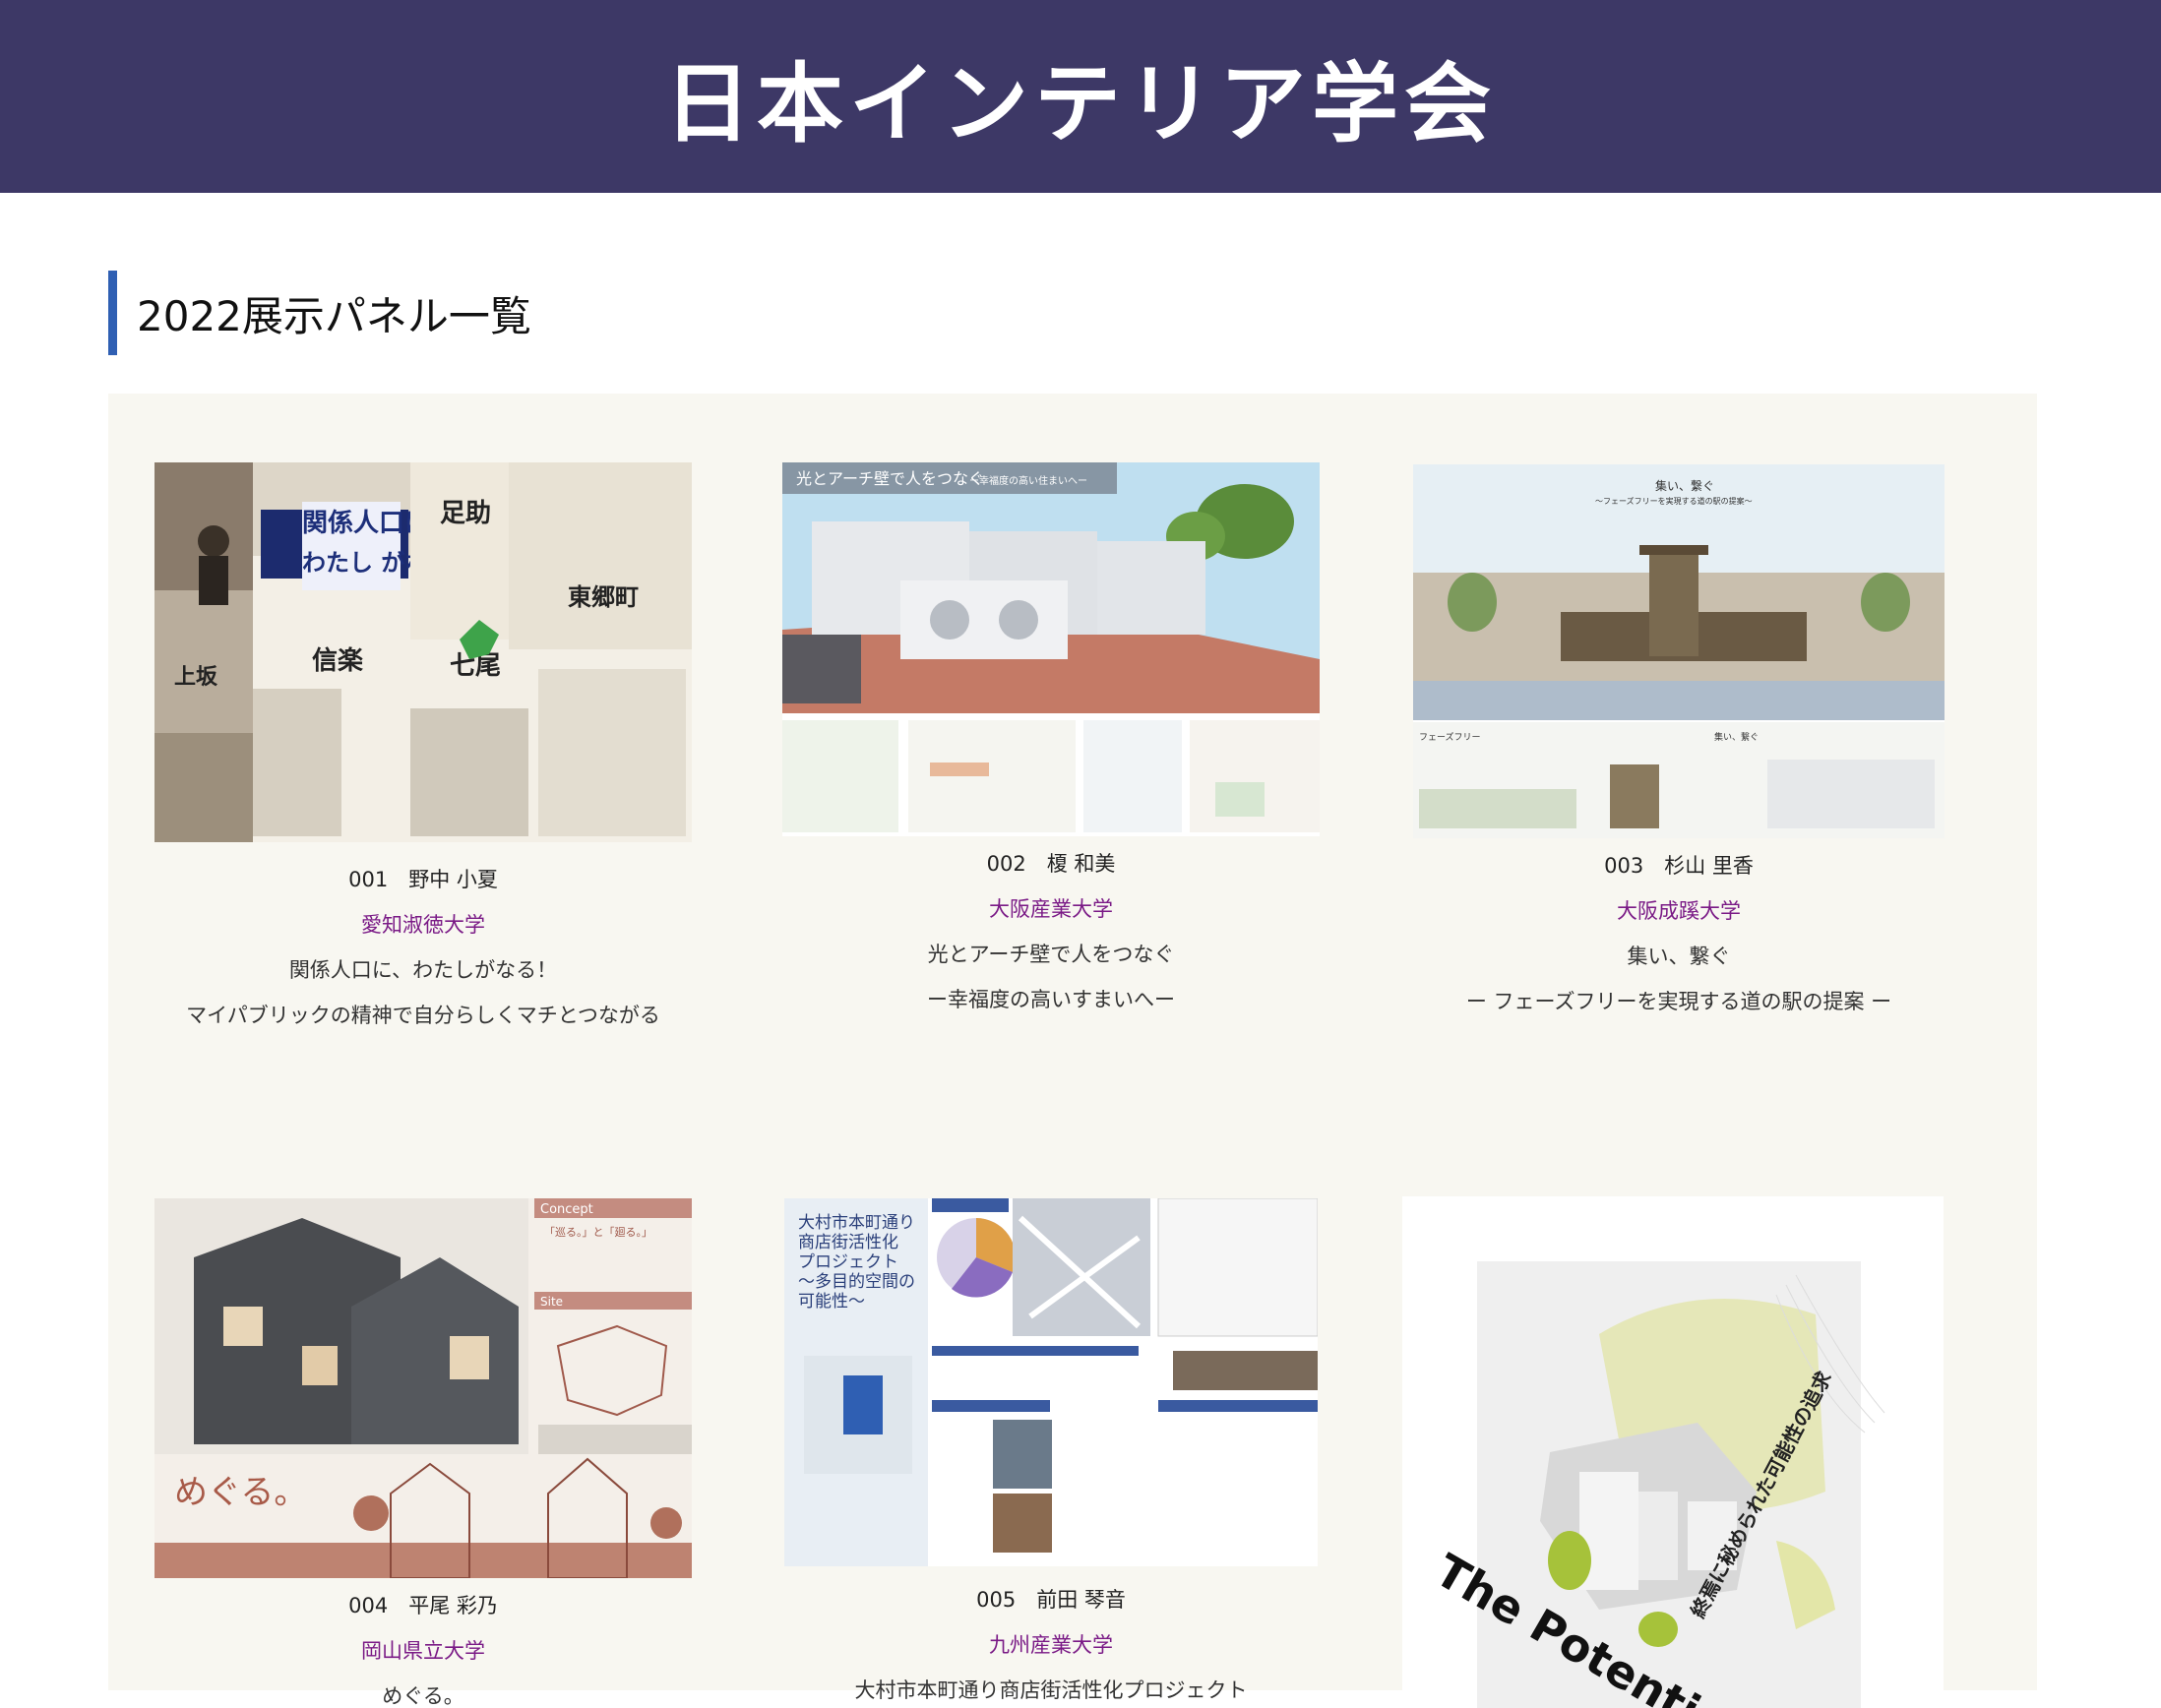  Describe the element at coordinates (1674, 501) in the screenshot. I see `panel-003-header-sub: ～フェーズフリーを実現する道の駅の提案～` at that location.